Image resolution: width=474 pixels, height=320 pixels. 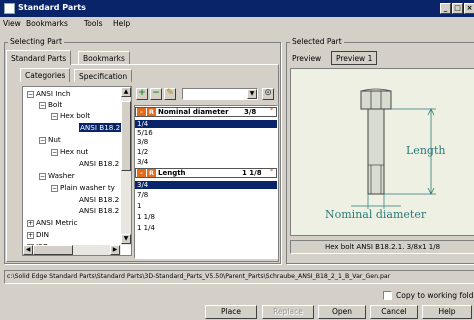 What do you see at coordinates (156, 94) in the screenshot?
I see `remove-filter-icon: −` at bounding box center [156, 94].